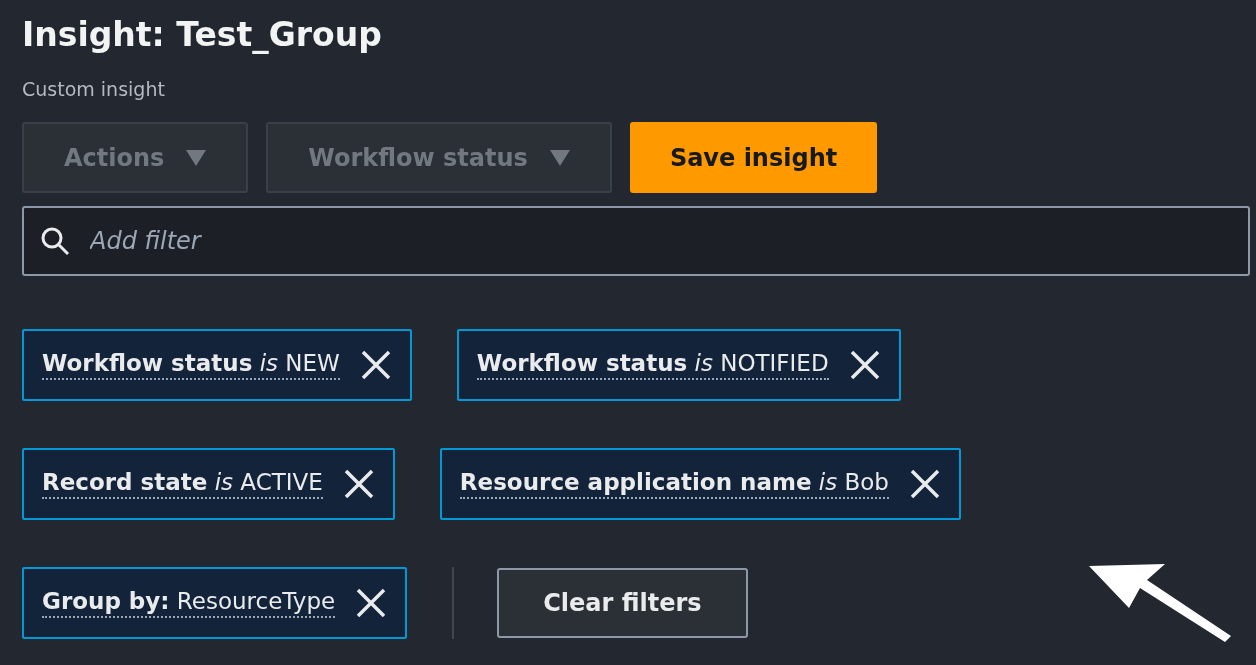  Describe the element at coordinates (652, 365) in the screenshot. I see `filter-label: Workflow status is NOTIFIED` at that location.